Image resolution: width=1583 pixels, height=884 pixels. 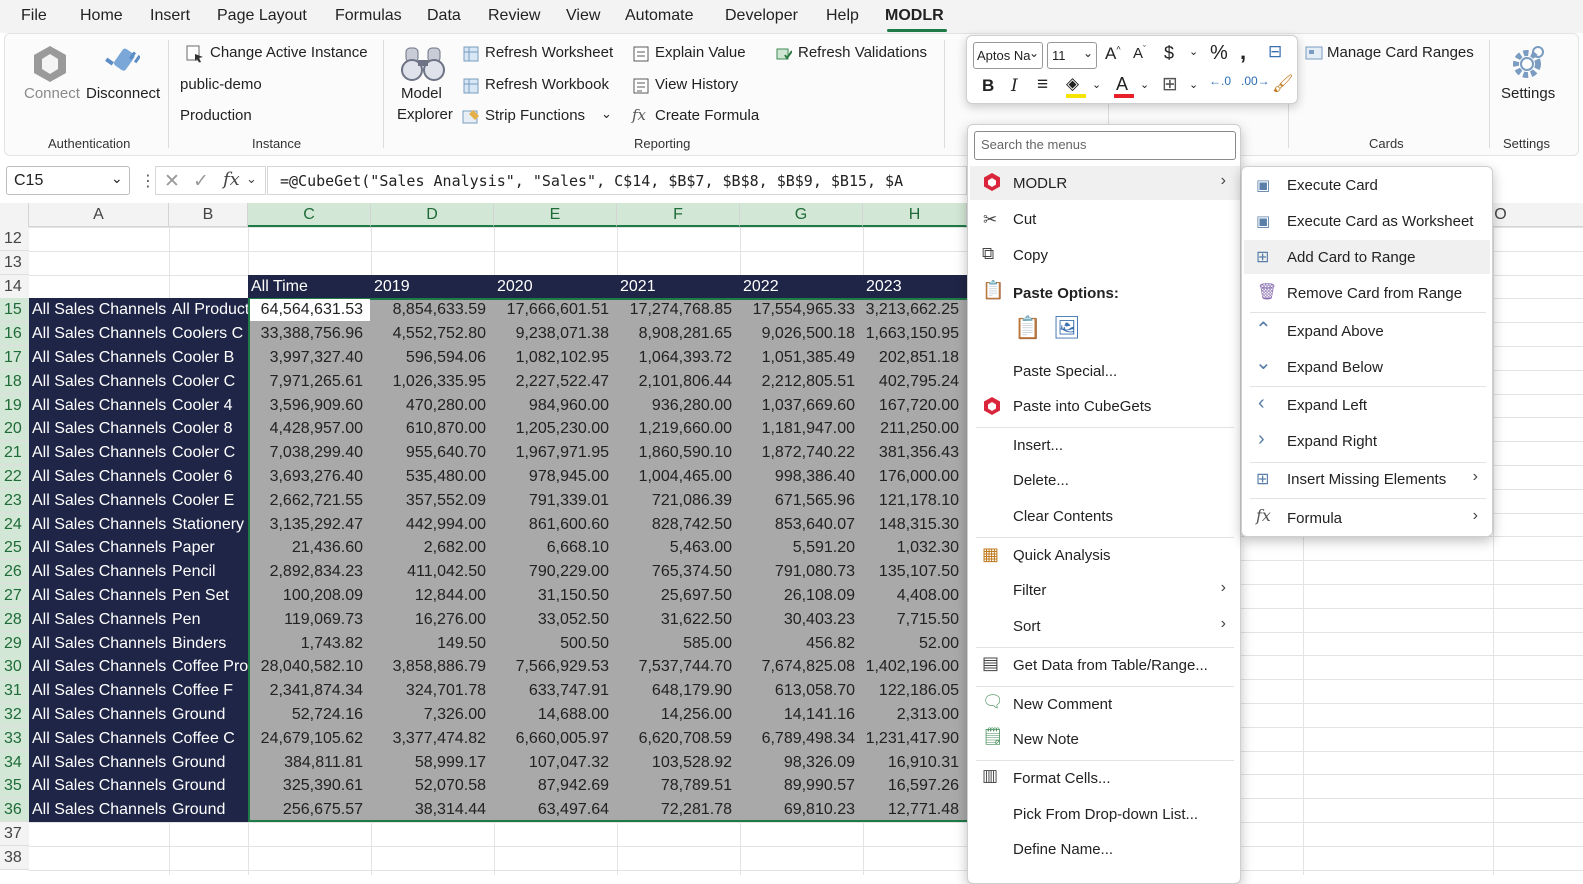 I want to click on table-cell: 791,080.73, so click(x=801, y=572).